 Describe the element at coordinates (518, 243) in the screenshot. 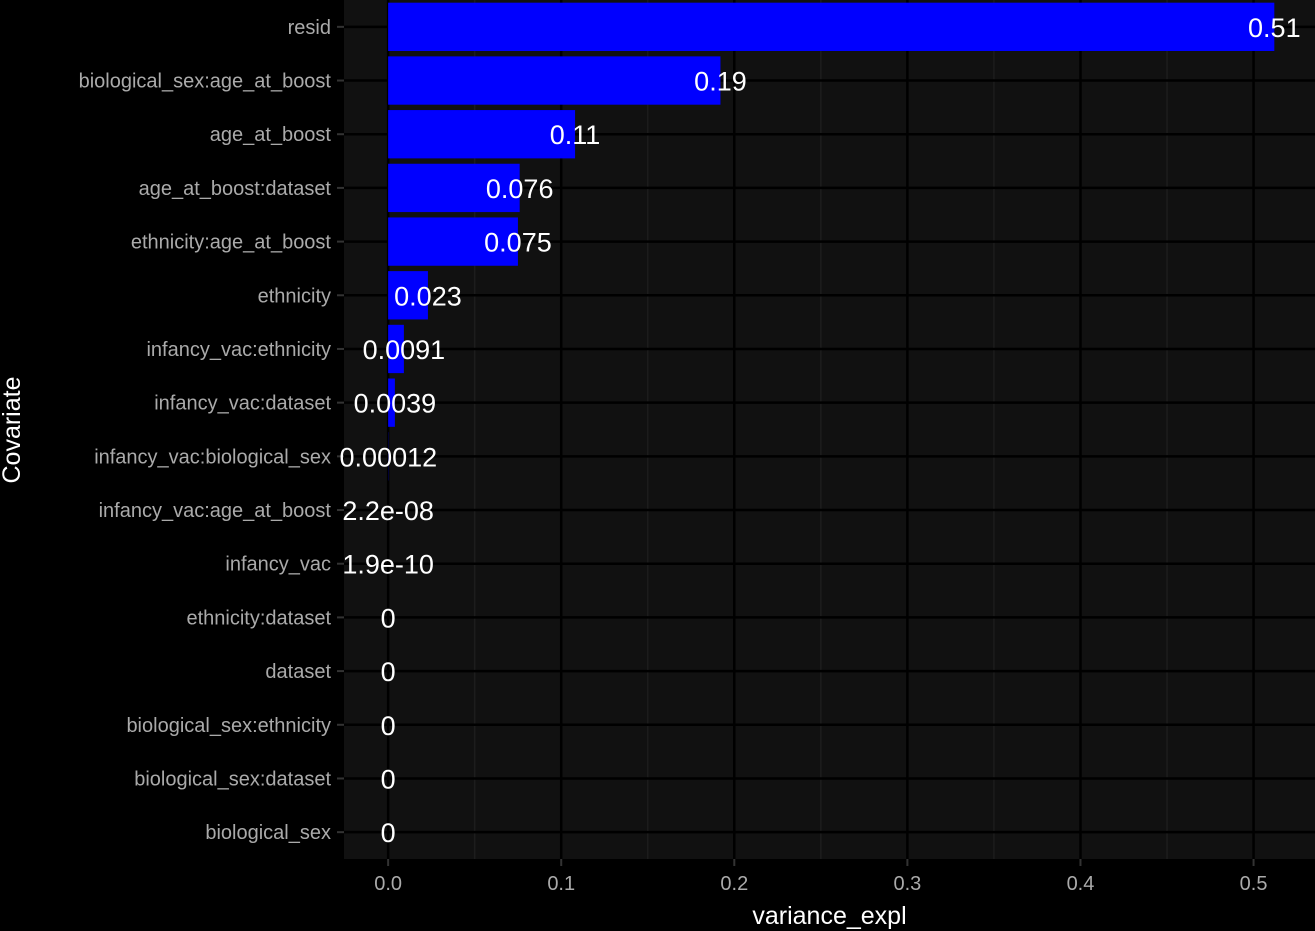

I see `data-label: 0.075` at that location.